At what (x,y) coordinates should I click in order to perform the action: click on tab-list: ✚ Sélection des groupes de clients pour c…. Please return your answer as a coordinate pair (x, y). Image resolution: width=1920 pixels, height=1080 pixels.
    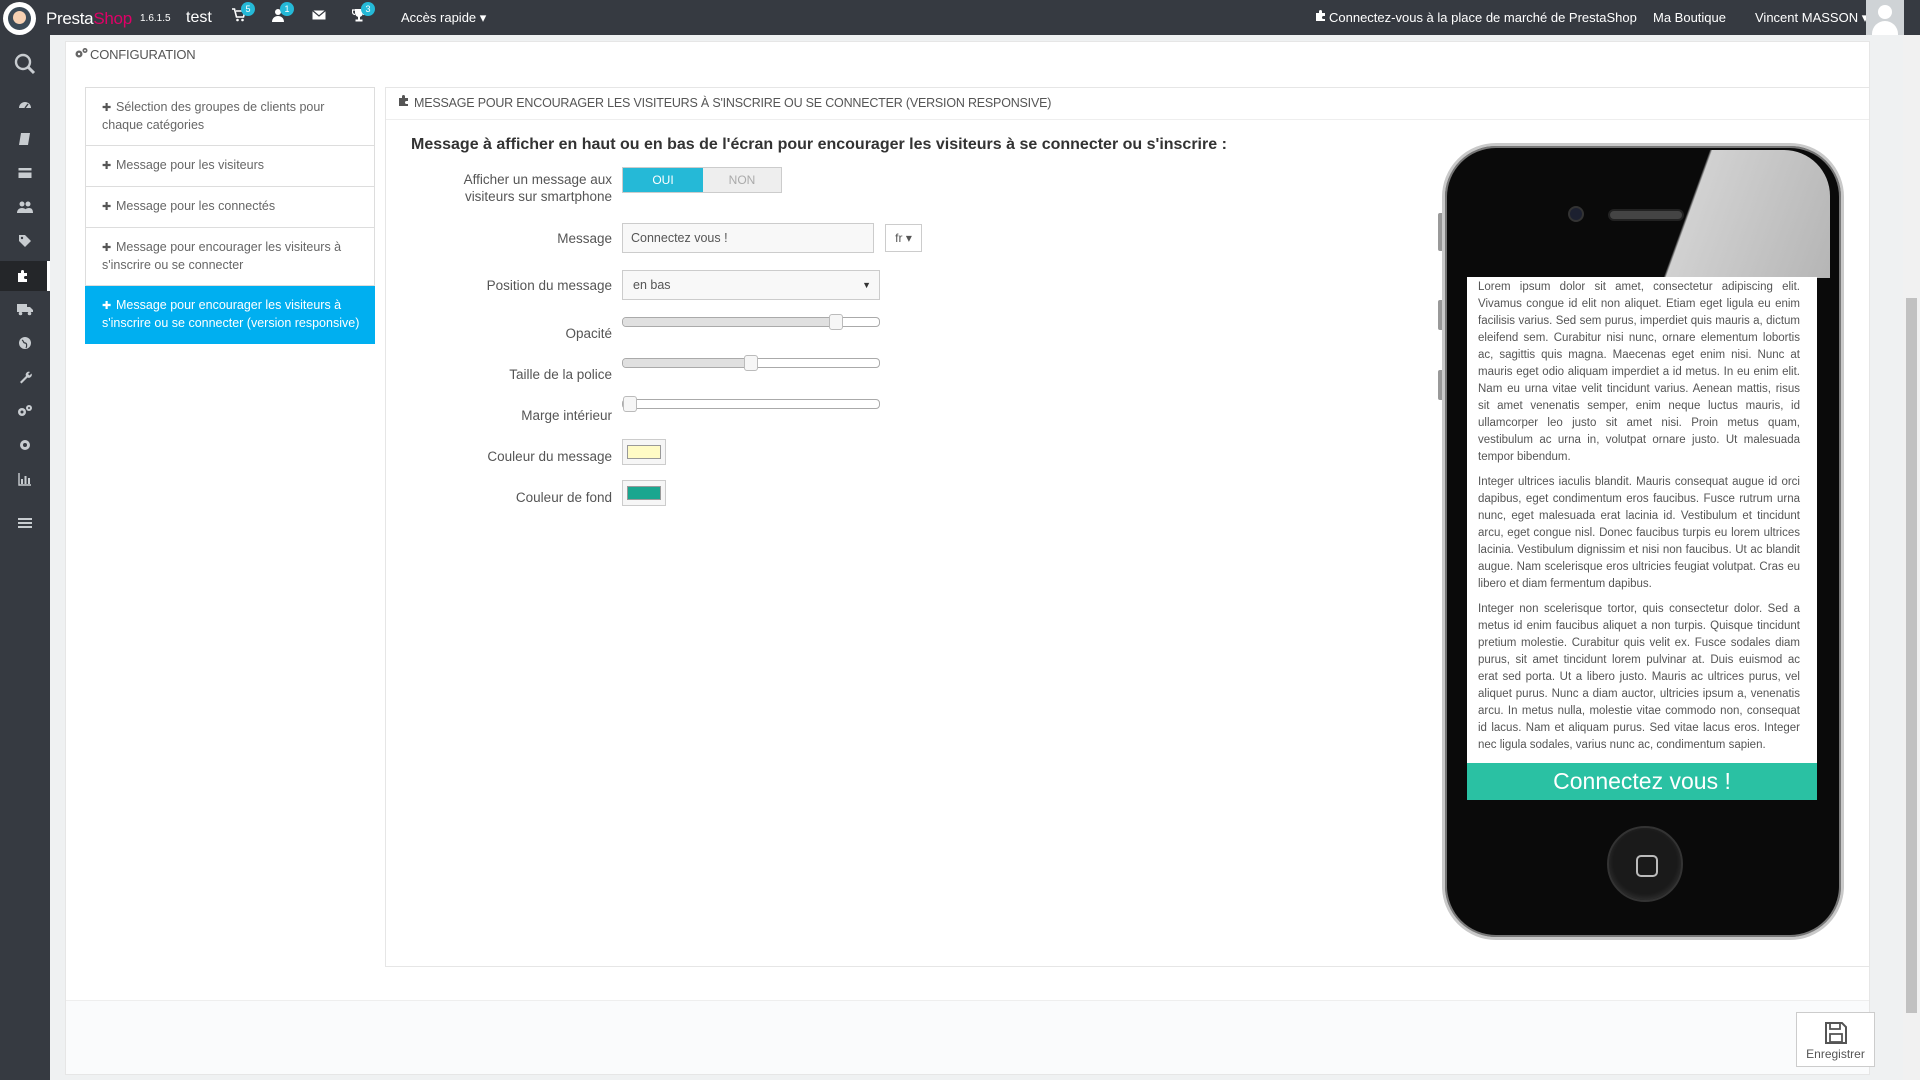
    Looking at the image, I should click on (230, 215).